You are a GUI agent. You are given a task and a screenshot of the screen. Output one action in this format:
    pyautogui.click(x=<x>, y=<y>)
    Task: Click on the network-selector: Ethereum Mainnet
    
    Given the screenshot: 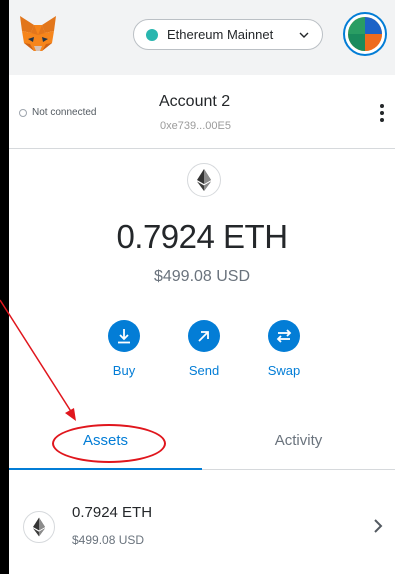 What is the action you would take?
    pyautogui.click(x=228, y=34)
    